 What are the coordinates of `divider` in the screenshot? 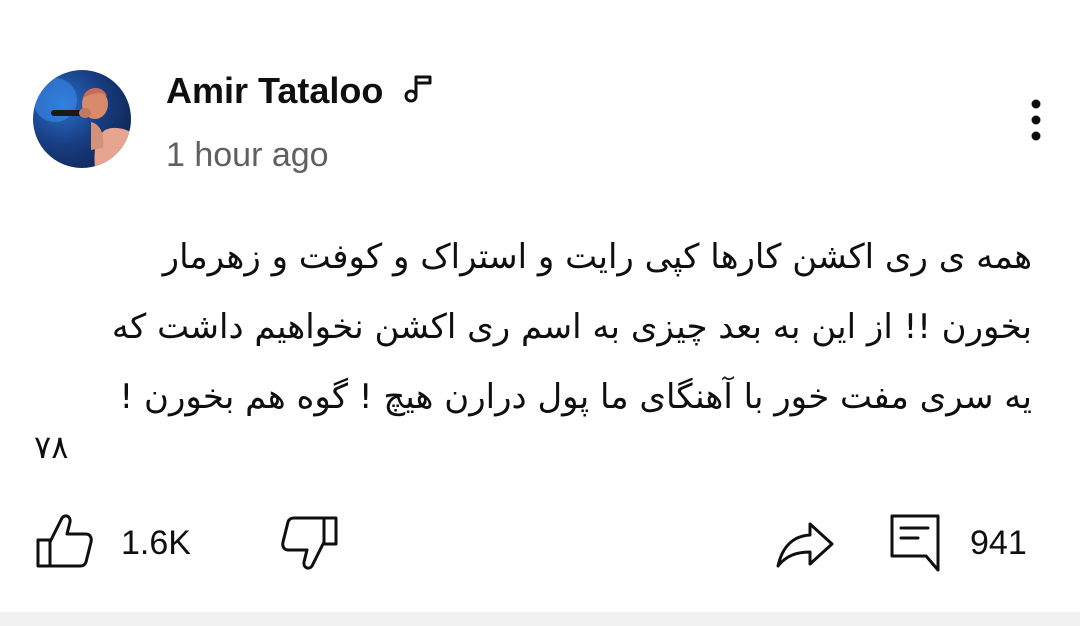 It's located at (540, 619).